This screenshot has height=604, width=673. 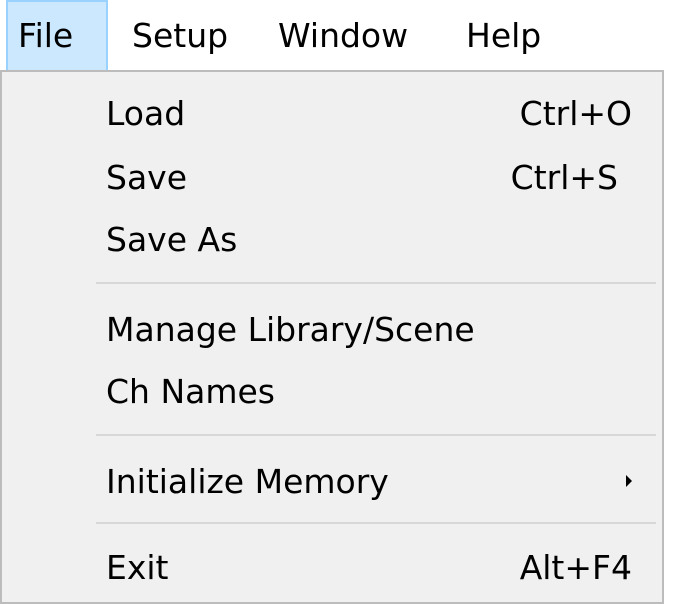 I want to click on menu-window: Window, so click(x=355, y=36).